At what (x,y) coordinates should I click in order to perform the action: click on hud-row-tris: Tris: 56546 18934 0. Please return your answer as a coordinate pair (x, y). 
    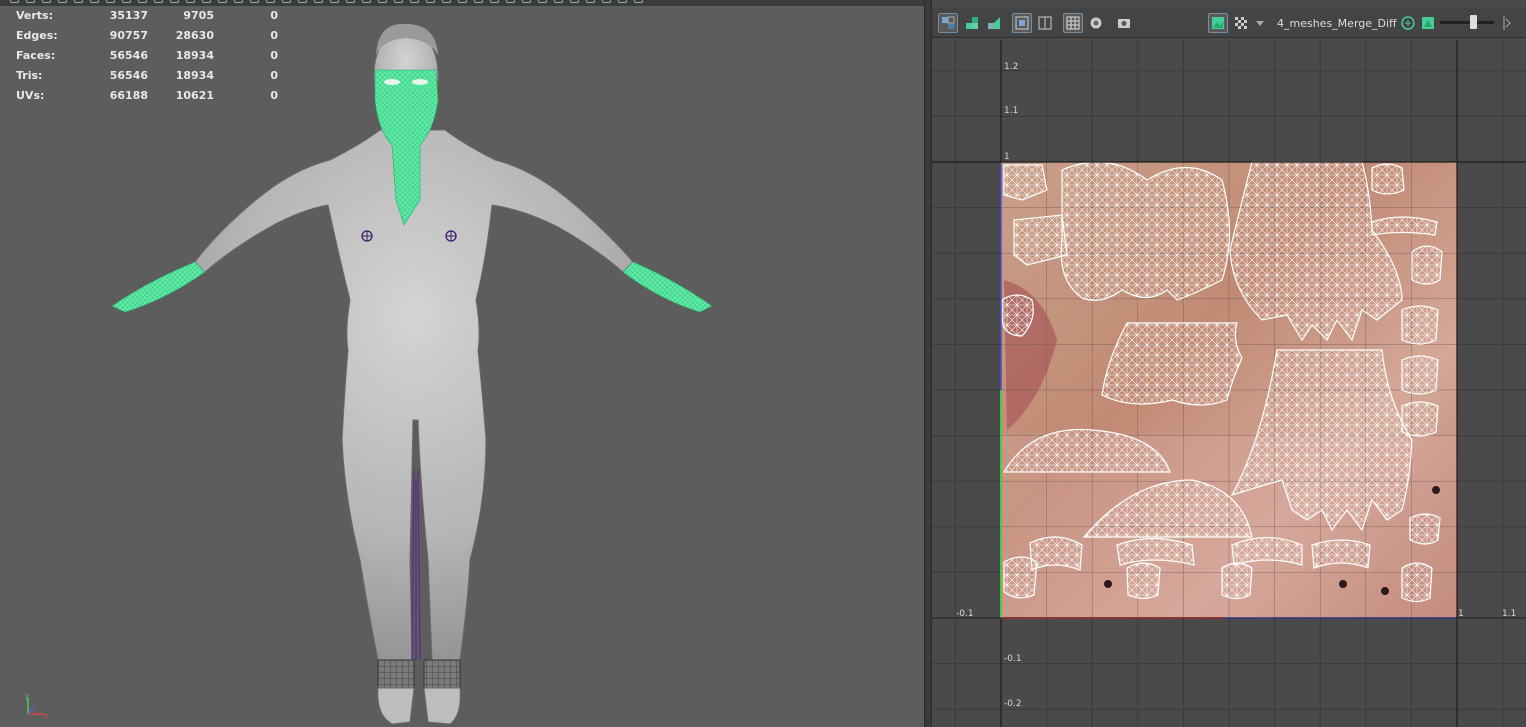
    Looking at the image, I should click on (147, 78).